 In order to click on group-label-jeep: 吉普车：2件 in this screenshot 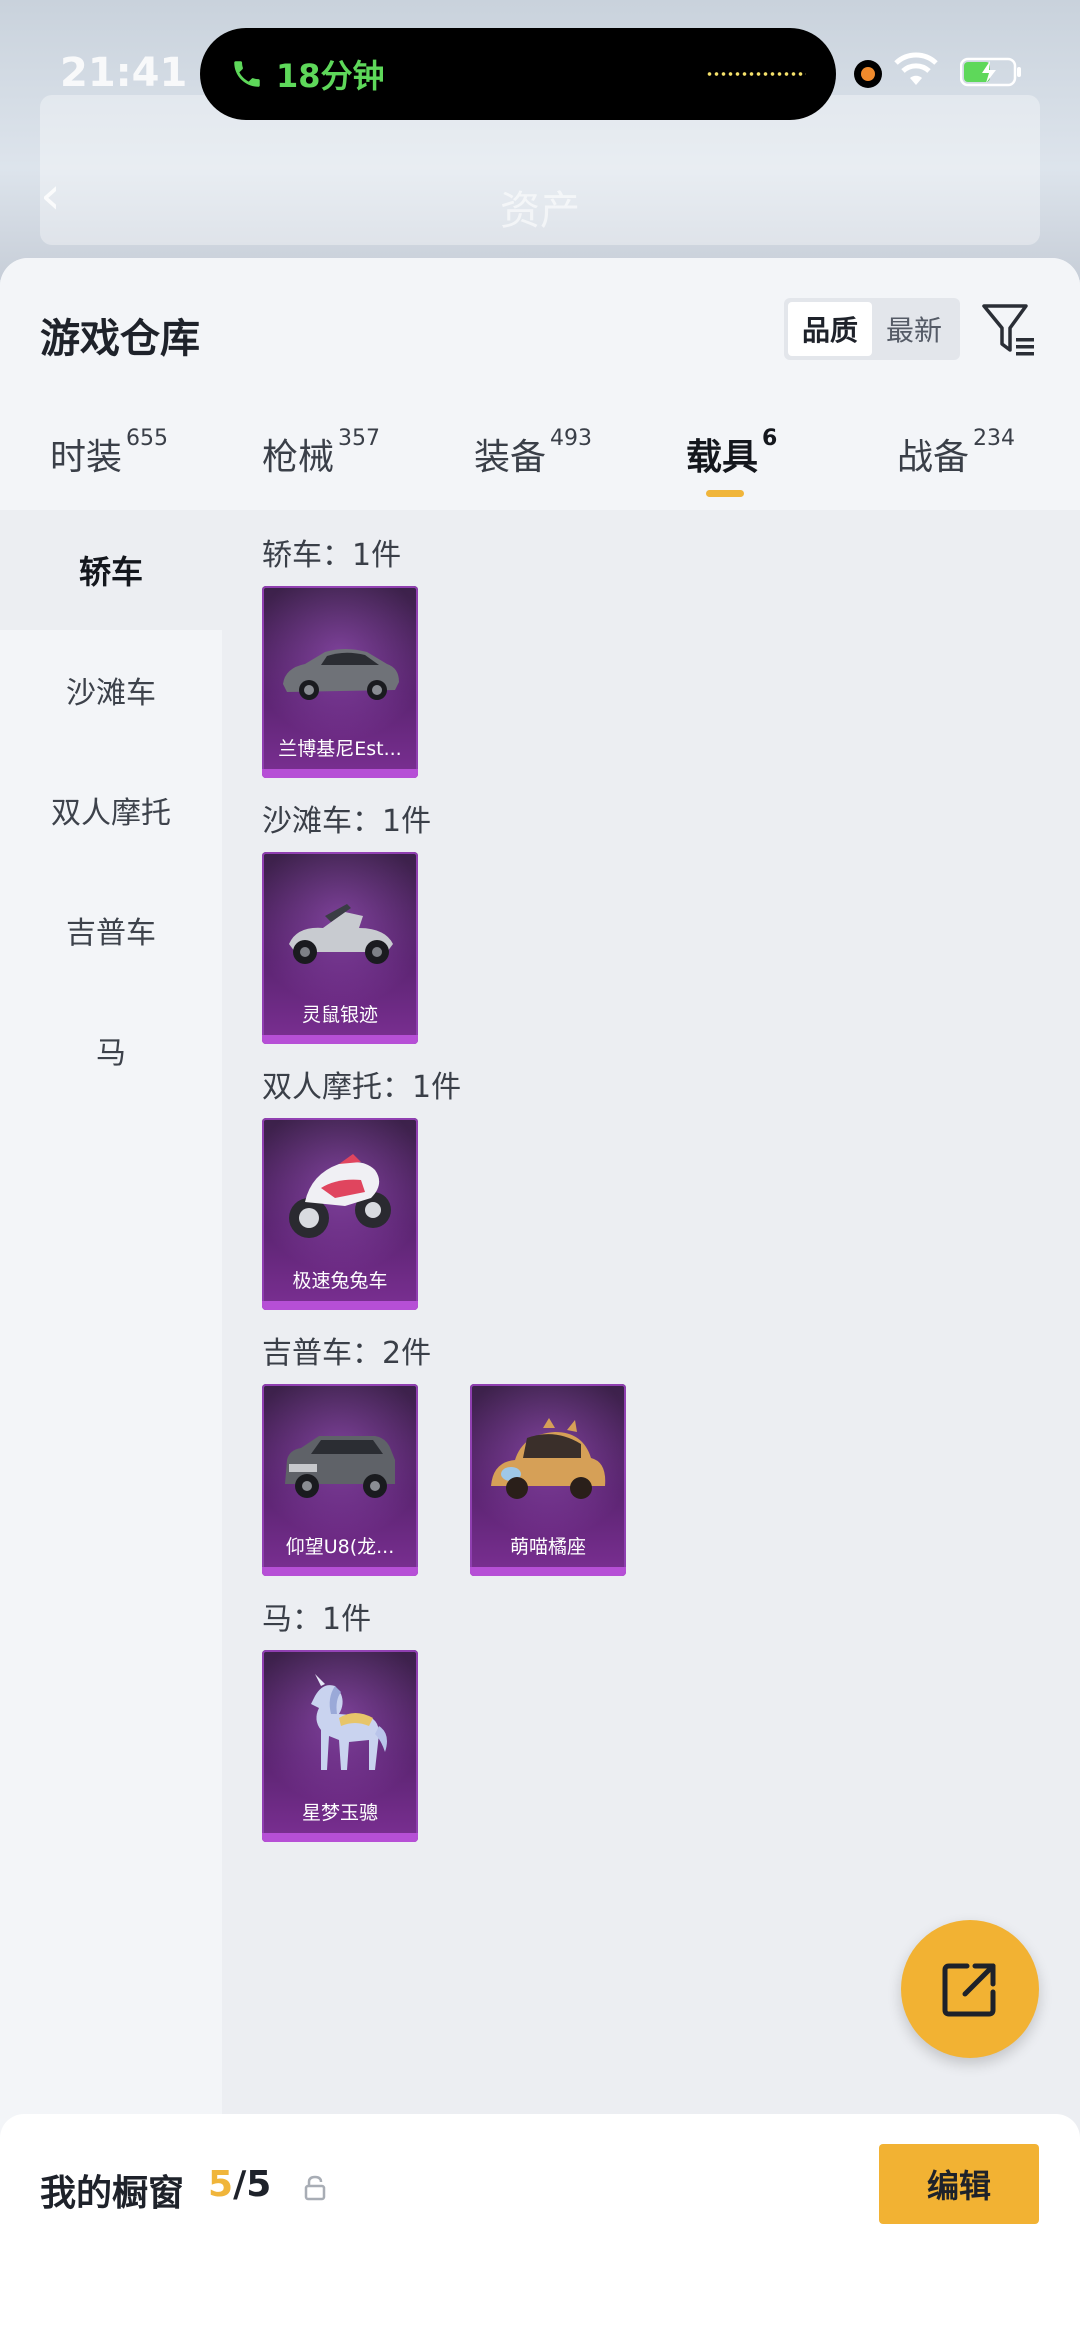, I will do `click(347, 1353)`.